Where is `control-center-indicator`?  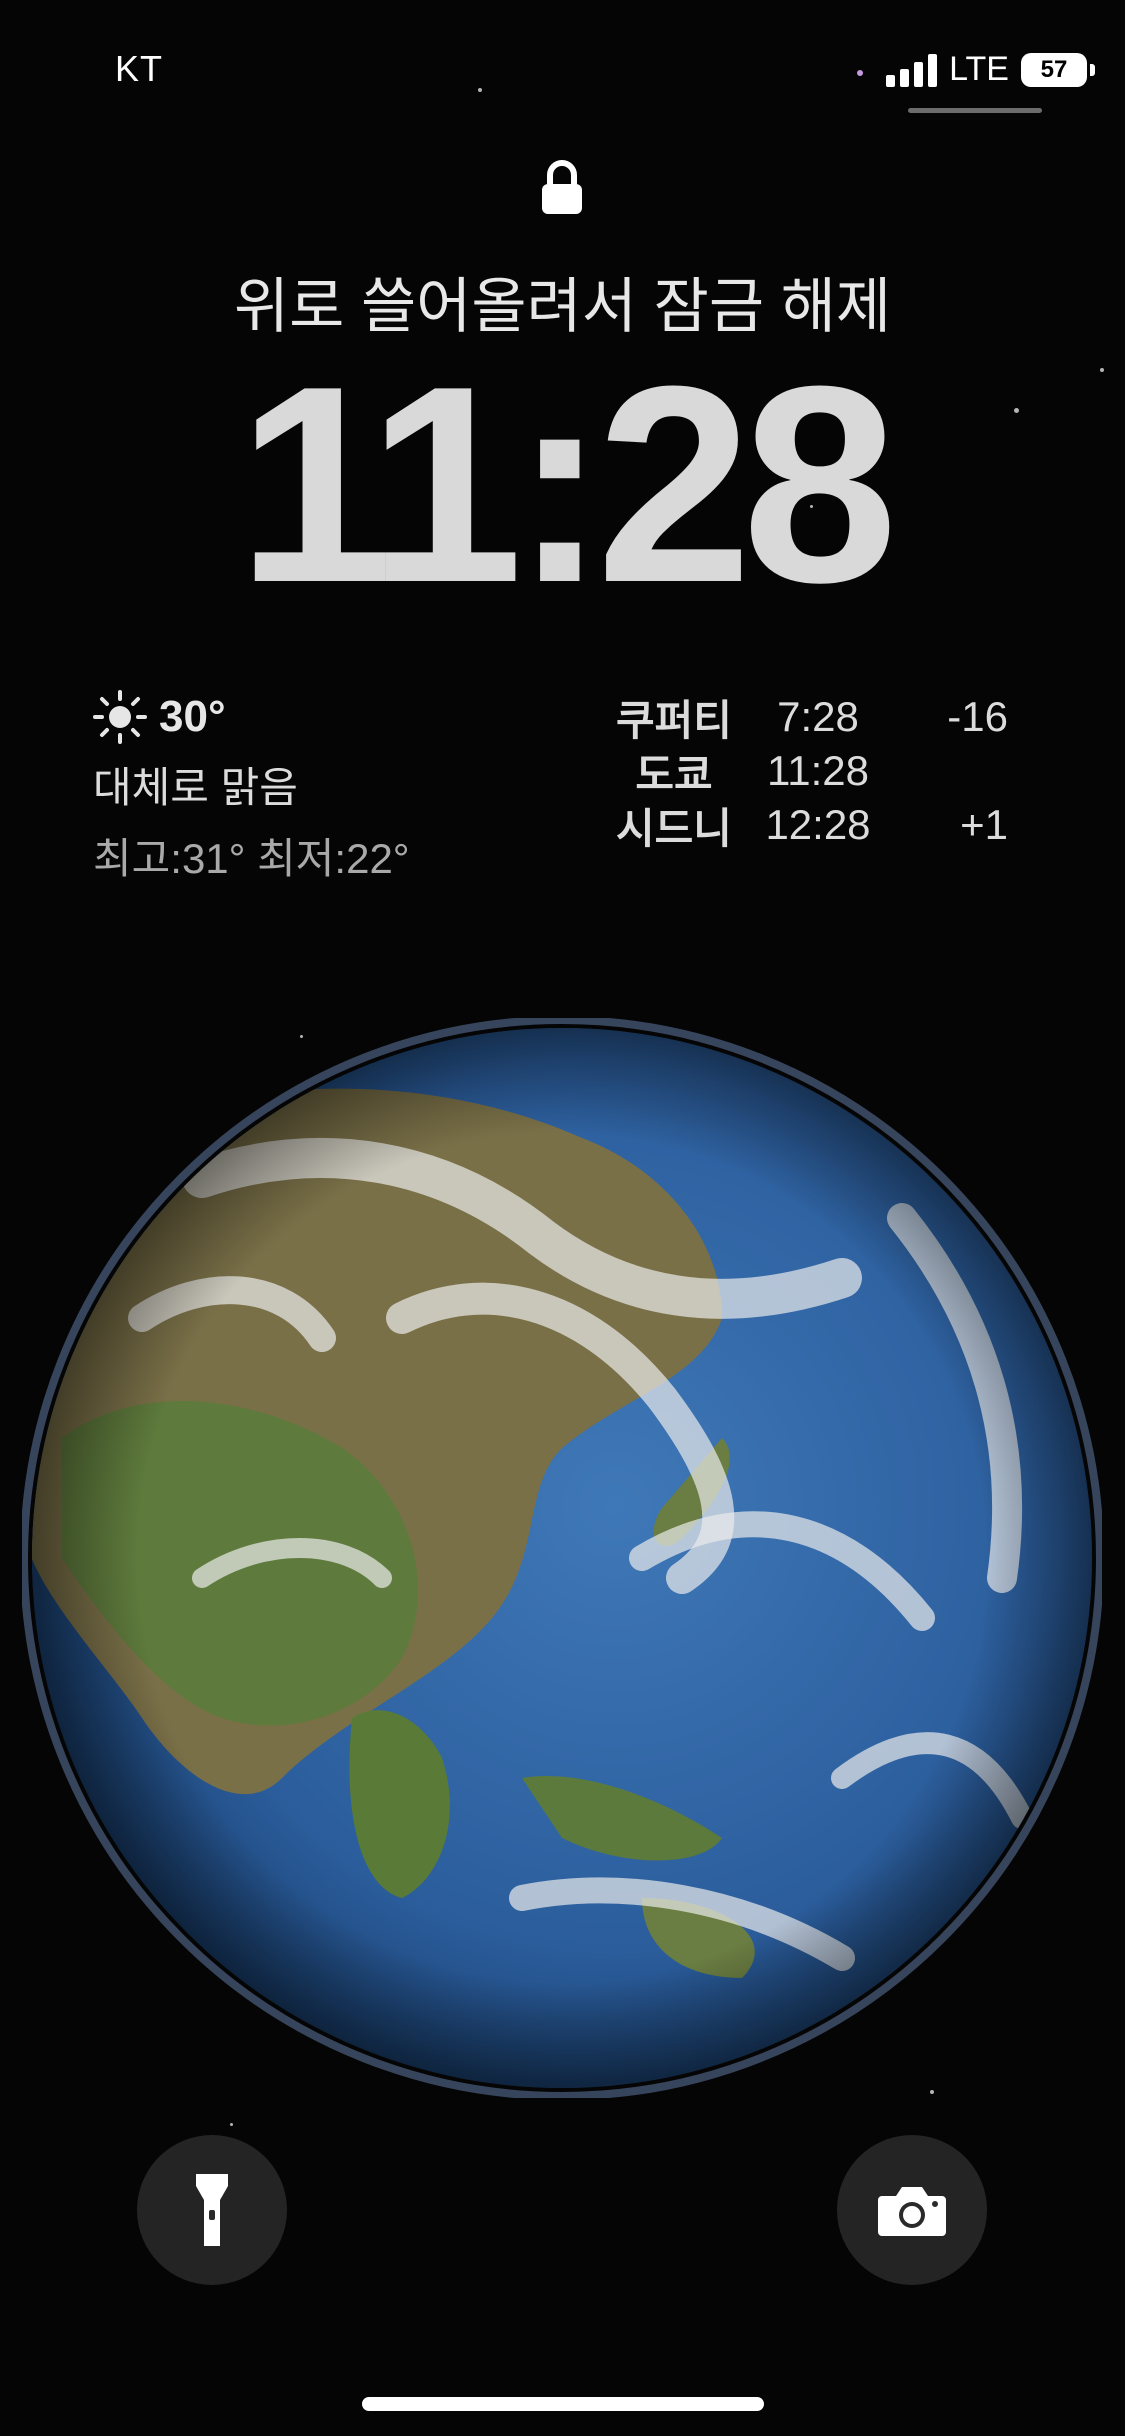 control-center-indicator is located at coordinates (975, 110).